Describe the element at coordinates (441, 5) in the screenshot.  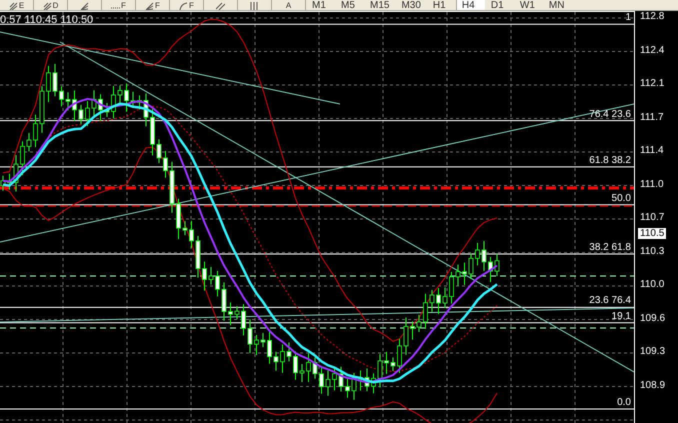
I see `timeframe-button: H1` at that location.